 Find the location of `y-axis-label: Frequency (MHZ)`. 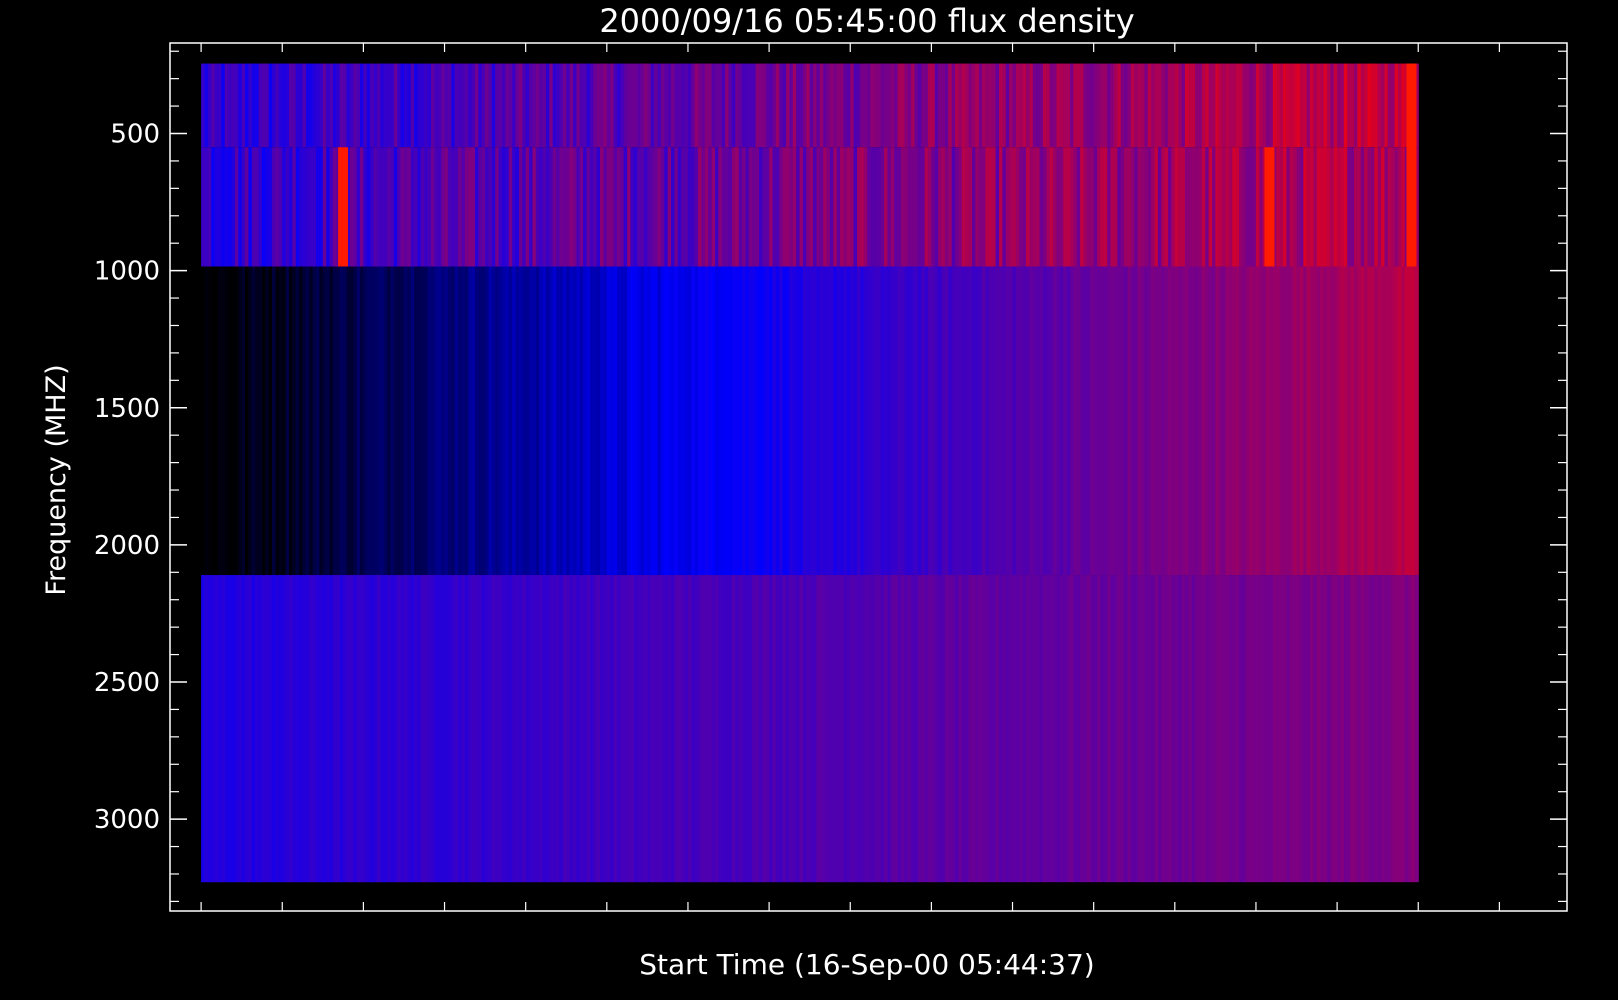

y-axis-label: Frequency (MHZ) is located at coordinates (56, 479).